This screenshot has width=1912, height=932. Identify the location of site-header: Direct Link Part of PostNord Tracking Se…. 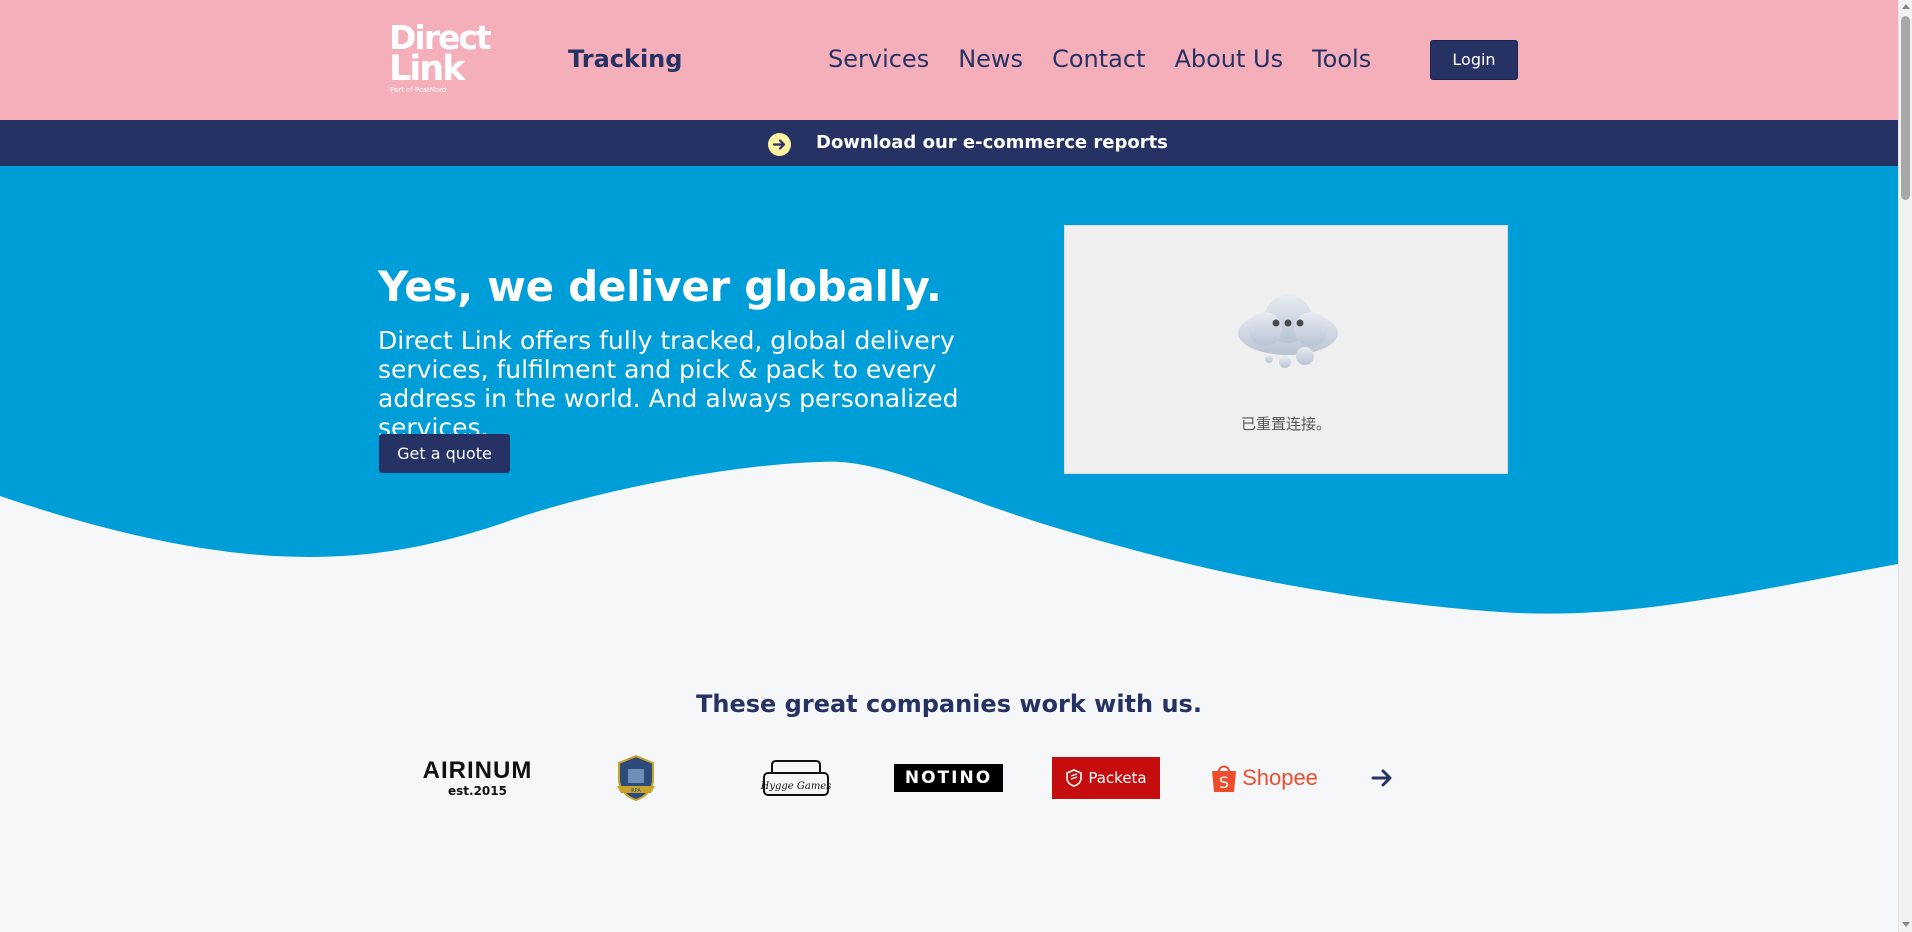
(949, 60).